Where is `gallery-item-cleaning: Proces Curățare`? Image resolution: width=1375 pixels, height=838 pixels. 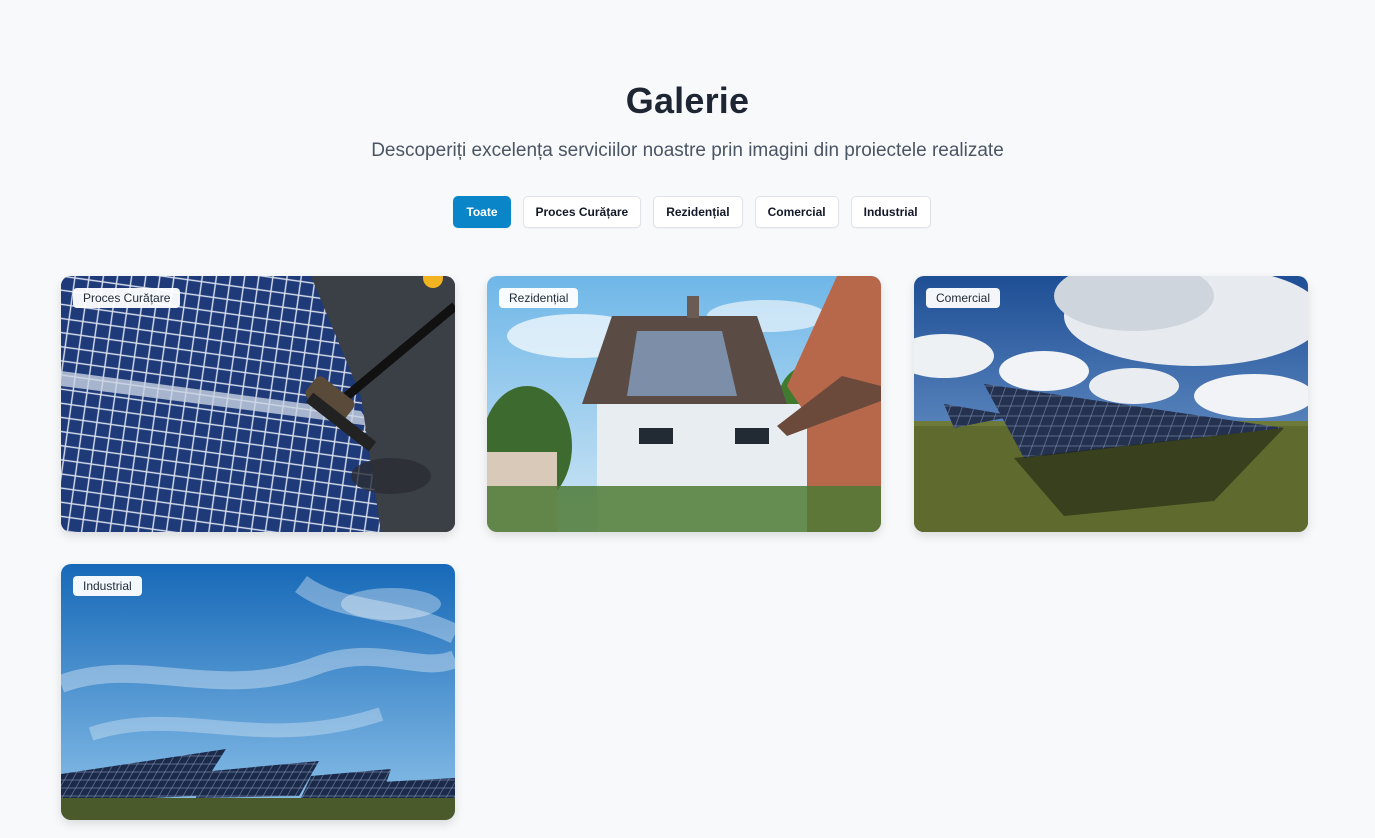
gallery-item-cleaning: Proces Curățare is located at coordinates (258, 404).